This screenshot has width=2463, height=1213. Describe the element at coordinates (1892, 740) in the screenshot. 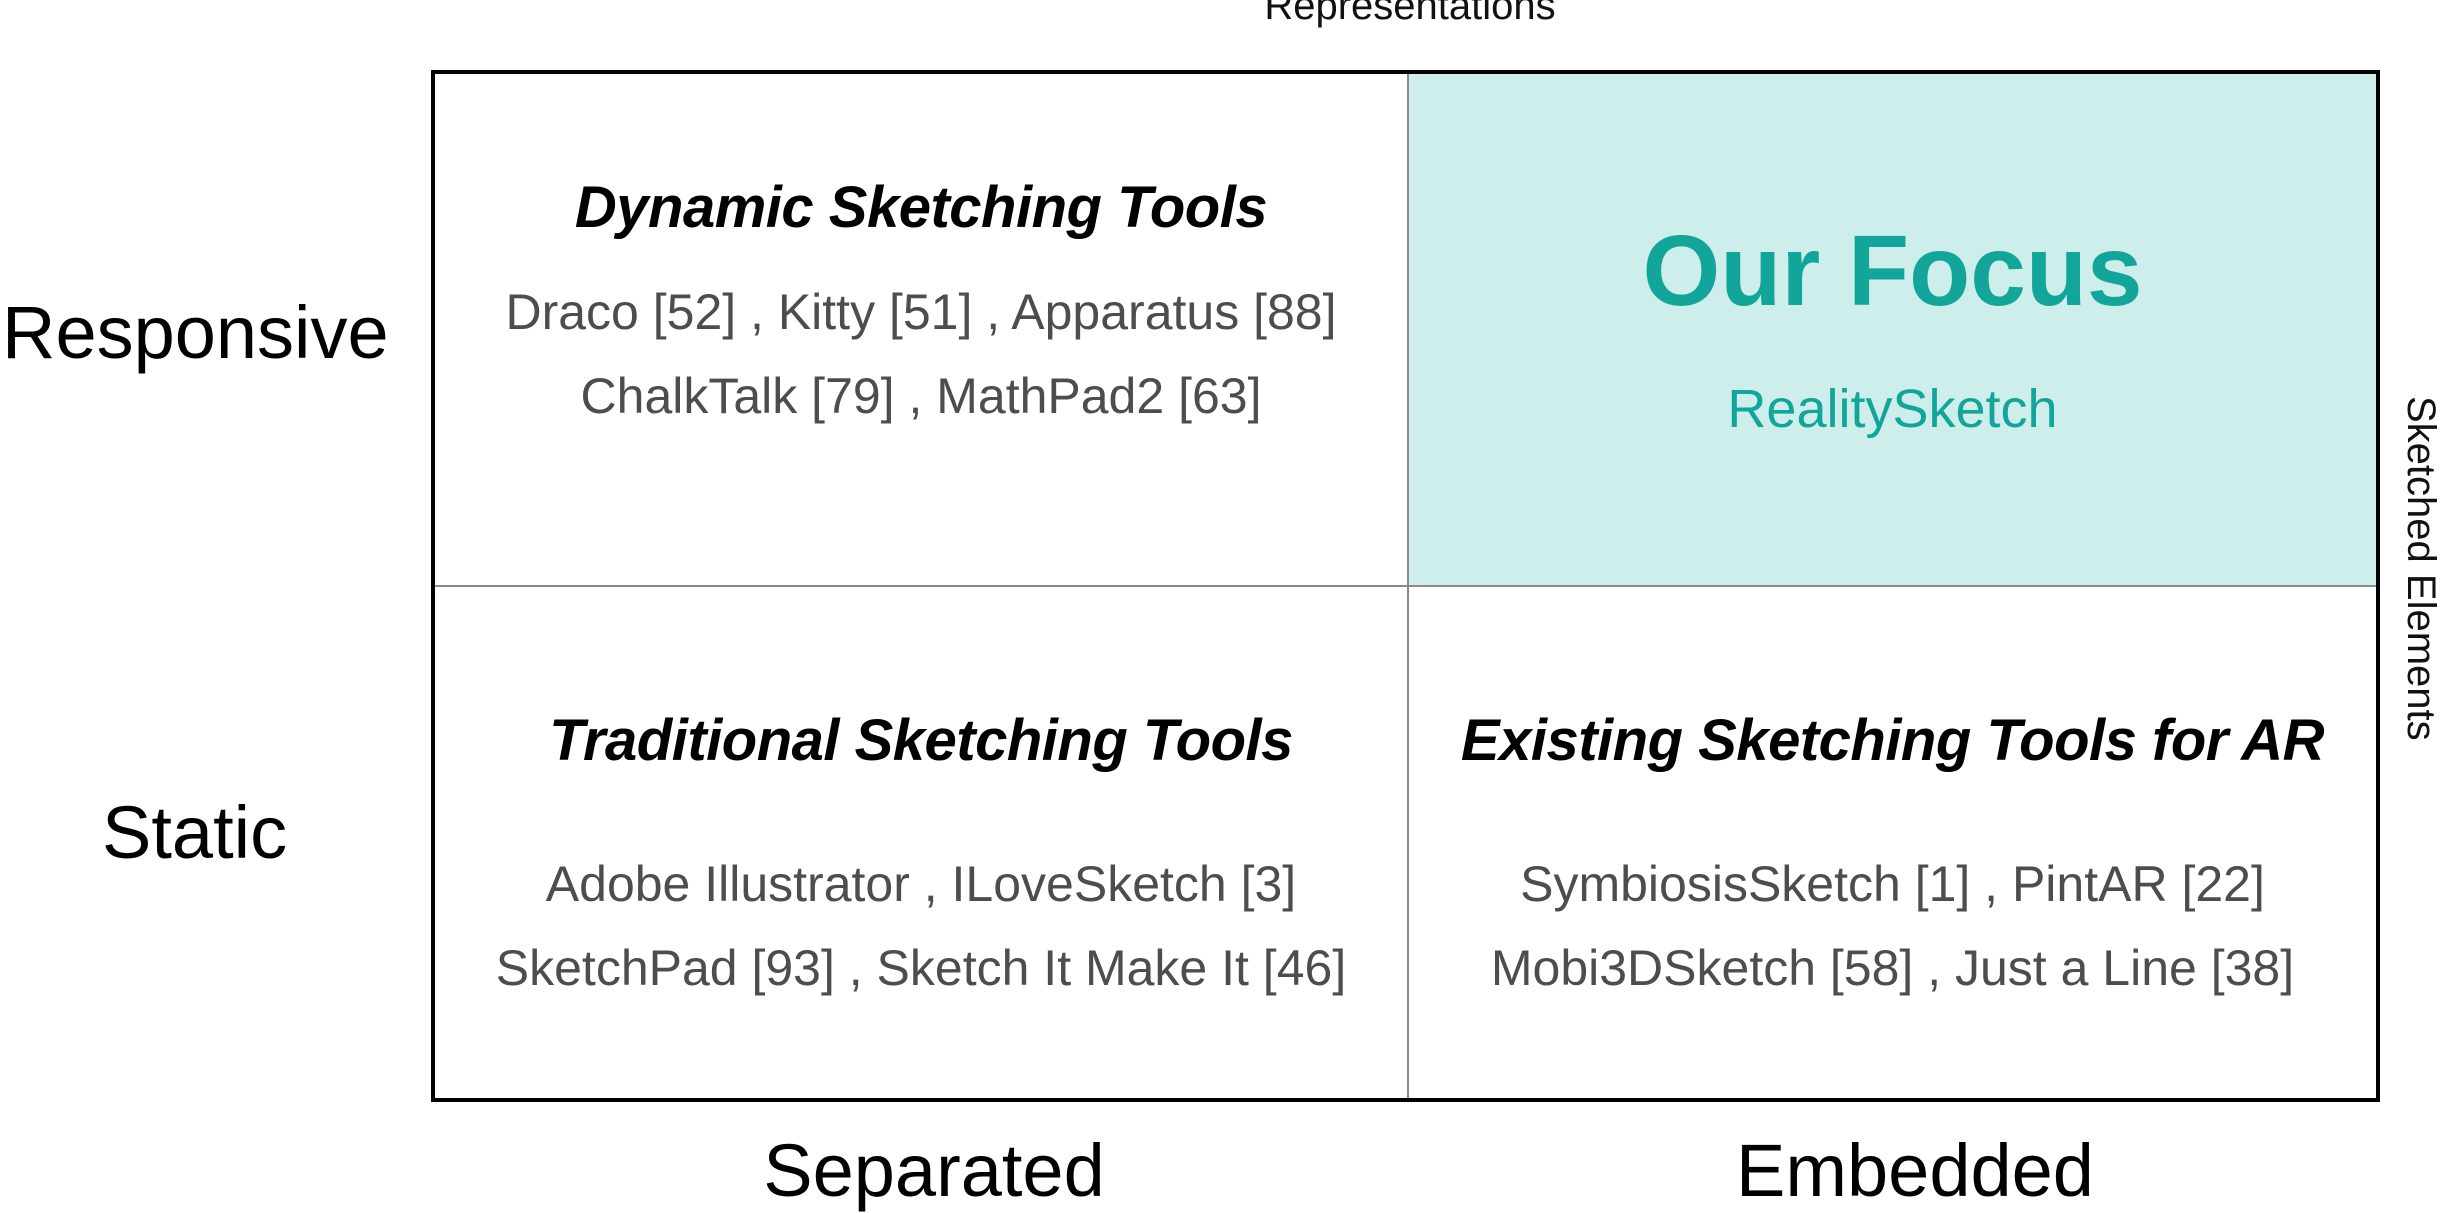

I see `quadrant-title: Existing Sketching Tools for AR` at that location.